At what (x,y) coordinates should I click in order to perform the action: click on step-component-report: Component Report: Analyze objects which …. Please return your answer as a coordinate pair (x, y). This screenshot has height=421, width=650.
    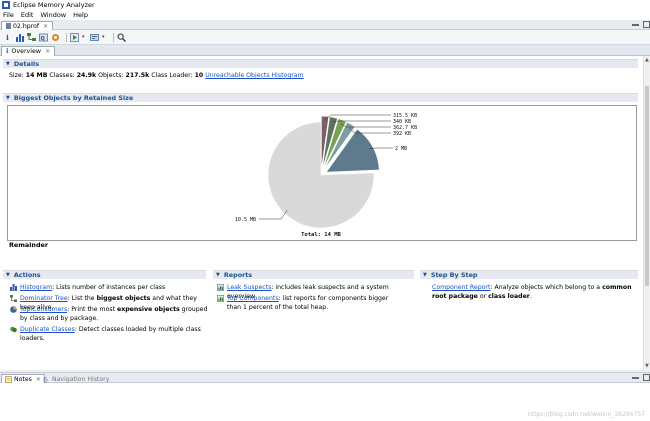
    Looking at the image, I should click on (532, 292).